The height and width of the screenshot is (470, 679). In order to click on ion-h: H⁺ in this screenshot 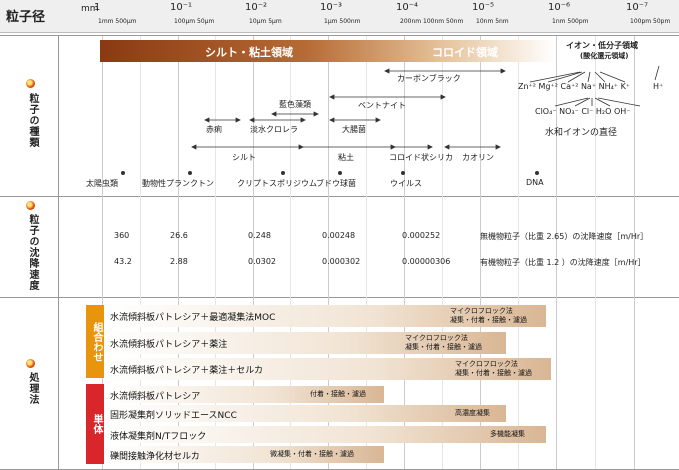, I will do `click(658, 86)`.